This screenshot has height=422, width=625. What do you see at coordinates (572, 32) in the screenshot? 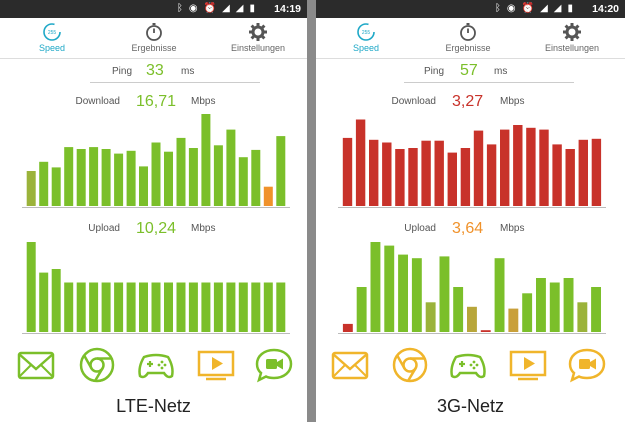
I see `gear-icon` at bounding box center [572, 32].